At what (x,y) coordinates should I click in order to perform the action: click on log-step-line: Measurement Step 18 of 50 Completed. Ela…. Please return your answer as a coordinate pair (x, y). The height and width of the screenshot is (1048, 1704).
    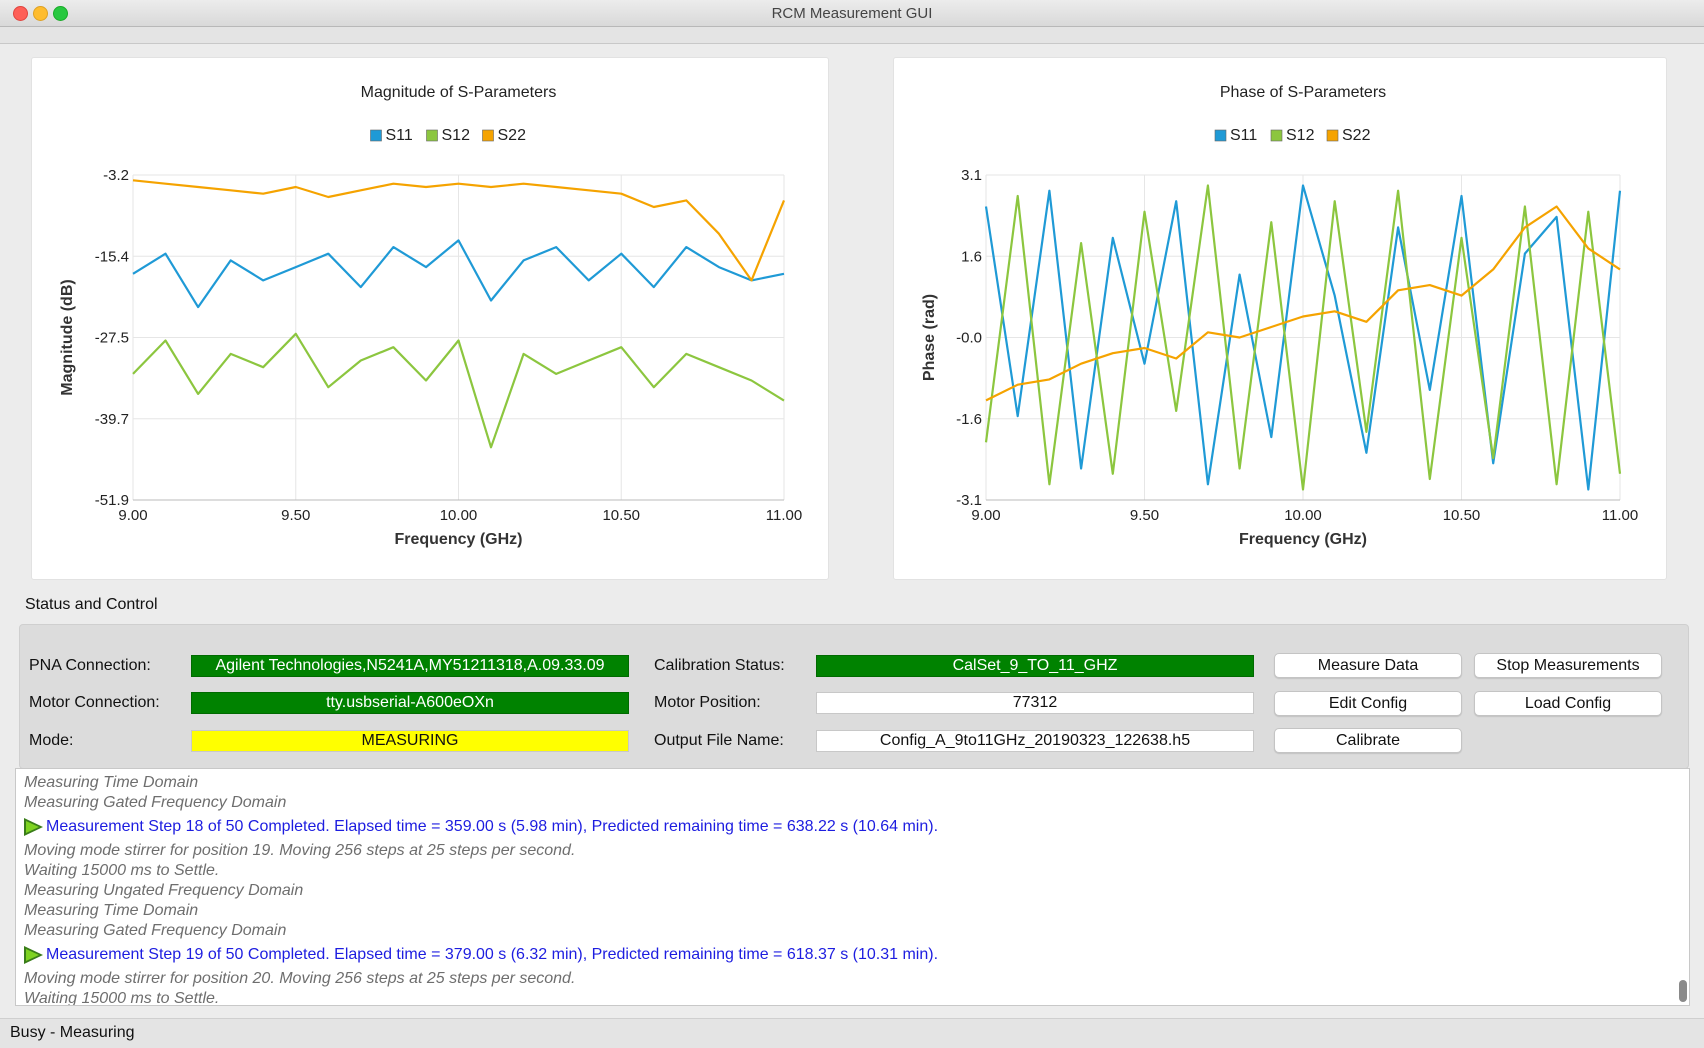
    Looking at the image, I should click on (492, 826).